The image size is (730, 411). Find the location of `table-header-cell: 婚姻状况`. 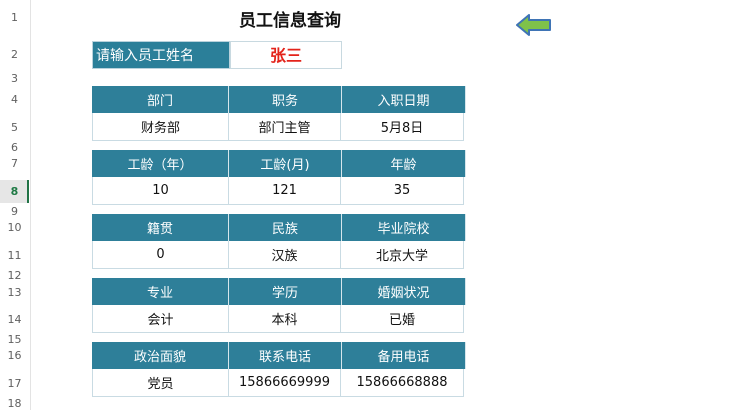

table-header-cell: 婚姻状况 is located at coordinates (404, 291).